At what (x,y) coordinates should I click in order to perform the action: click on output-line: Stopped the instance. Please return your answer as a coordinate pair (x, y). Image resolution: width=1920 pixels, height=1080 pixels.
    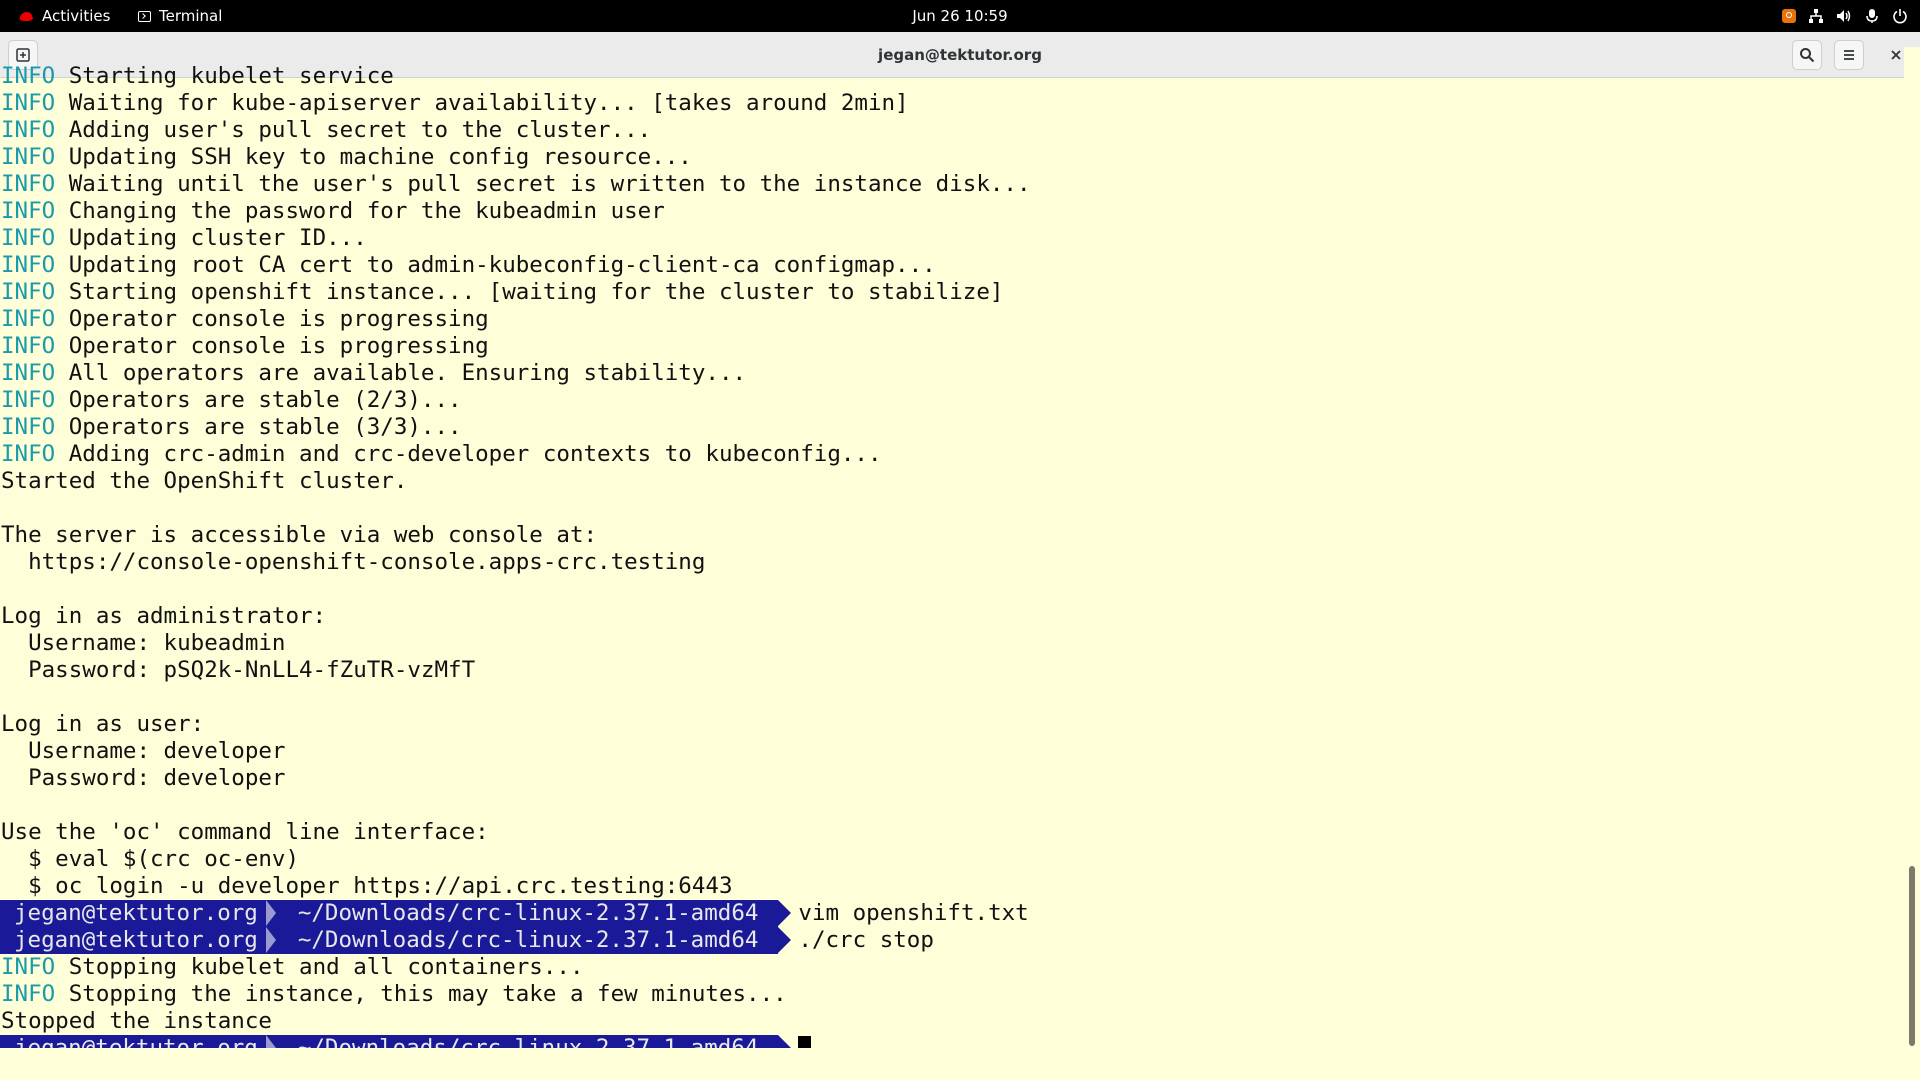
    Looking at the image, I should click on (136, 1021).